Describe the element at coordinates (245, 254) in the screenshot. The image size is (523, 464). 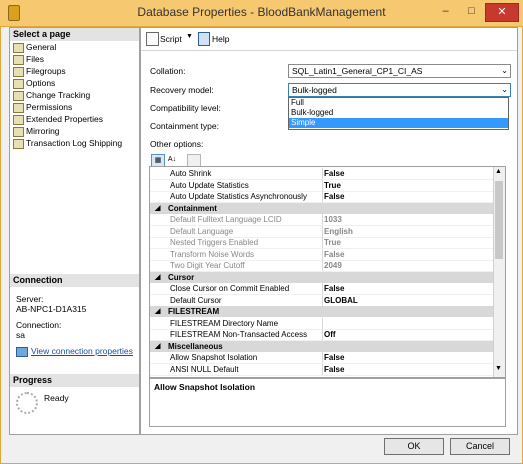
I see `property-name: Transform Noise Words` at that location.